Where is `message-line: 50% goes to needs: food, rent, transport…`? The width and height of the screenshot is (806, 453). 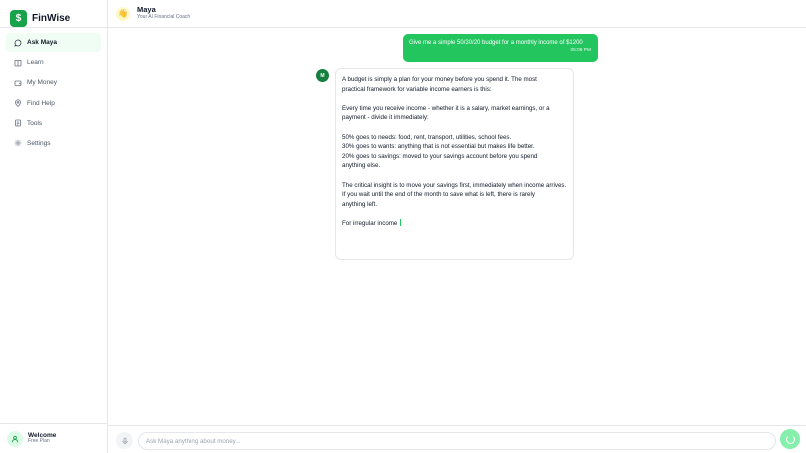
message-line: 50% goes to needs: food, rent, transport… is located at coordinates (427, 137).